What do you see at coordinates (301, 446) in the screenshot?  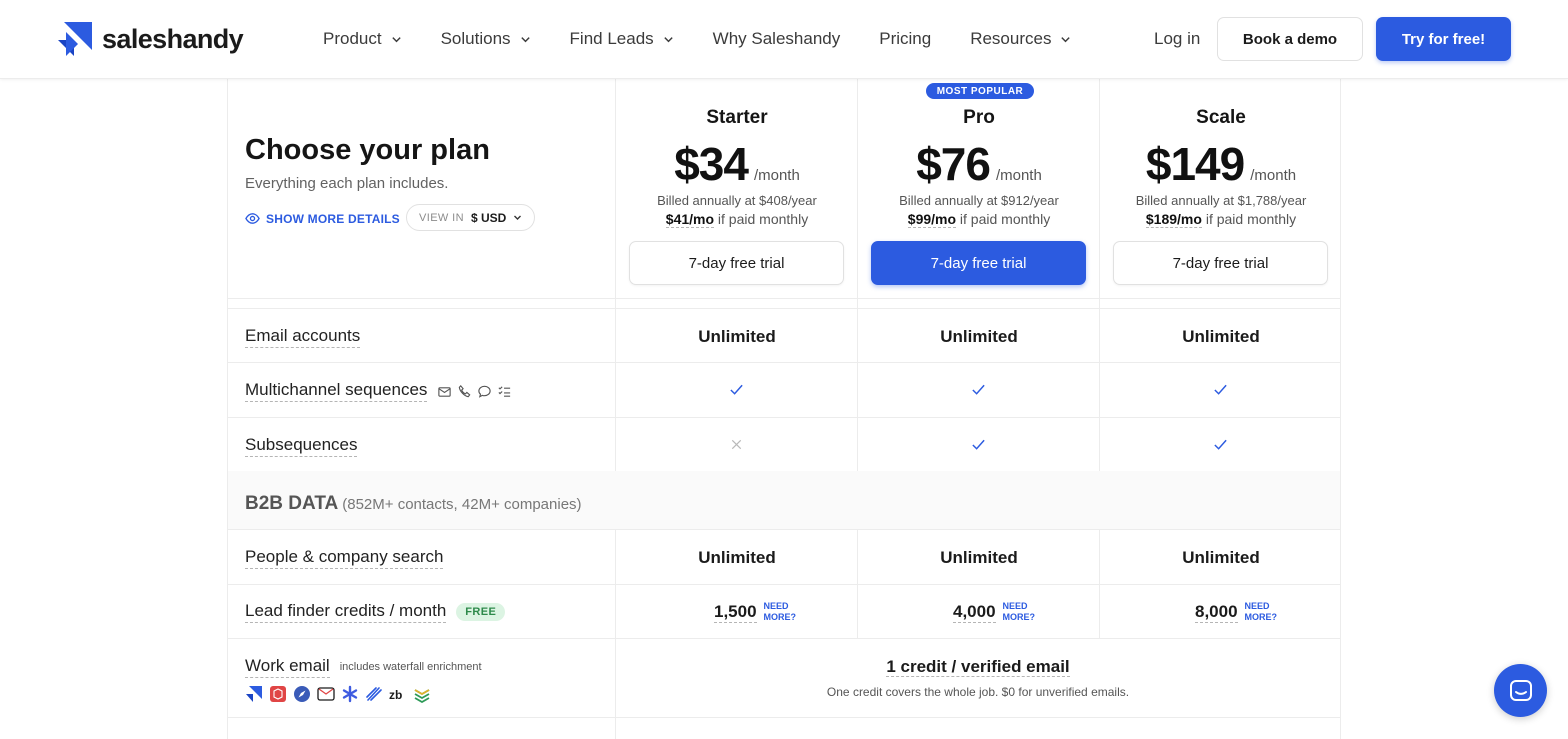 I see `feature-subsequences: Subsequences` at bounding box center [301, 446].